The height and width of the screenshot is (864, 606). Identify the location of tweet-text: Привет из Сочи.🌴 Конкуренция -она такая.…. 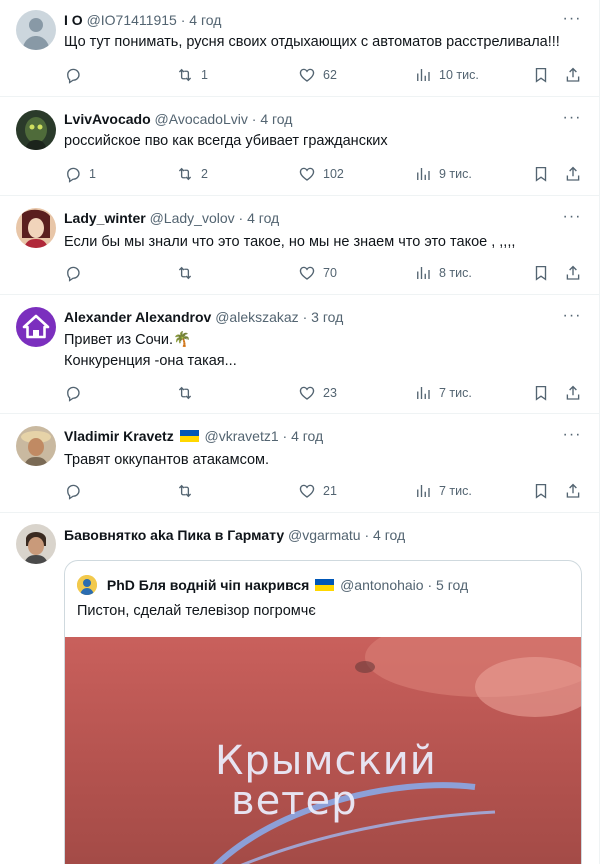
(322, 351).